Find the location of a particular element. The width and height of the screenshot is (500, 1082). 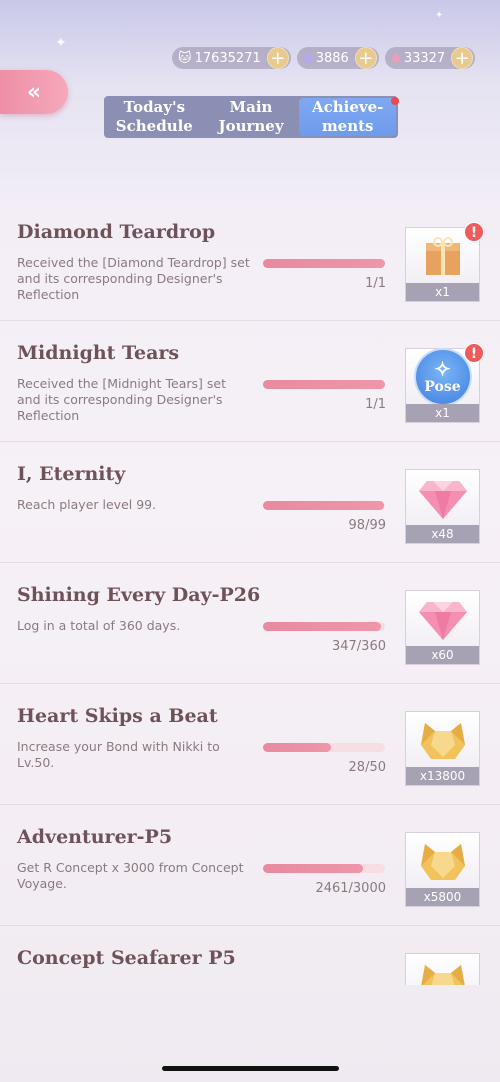

pose-icon: ✧ Pose is located at coordinates (442, 376).